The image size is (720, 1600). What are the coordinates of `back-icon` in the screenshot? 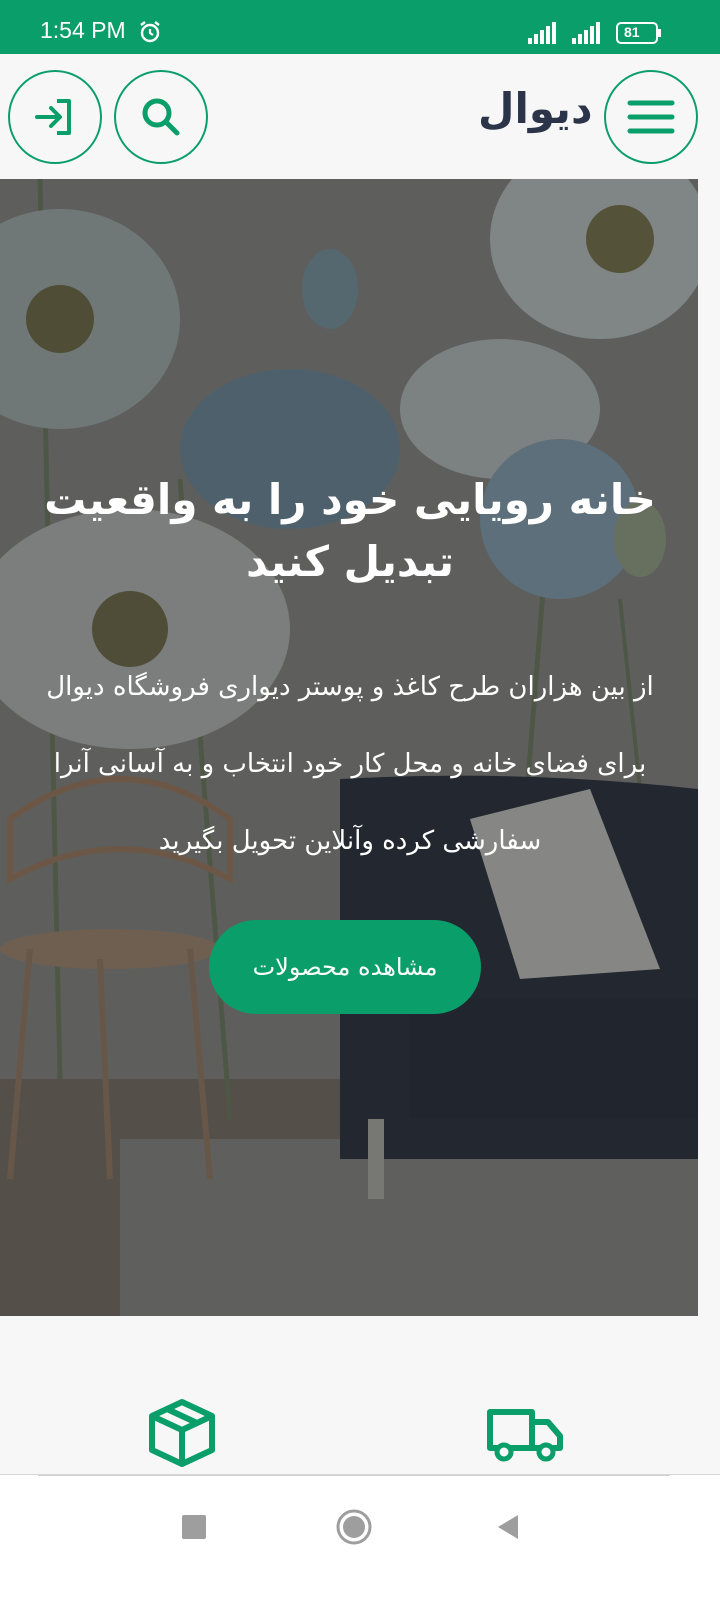 It's located at (508, 1527).